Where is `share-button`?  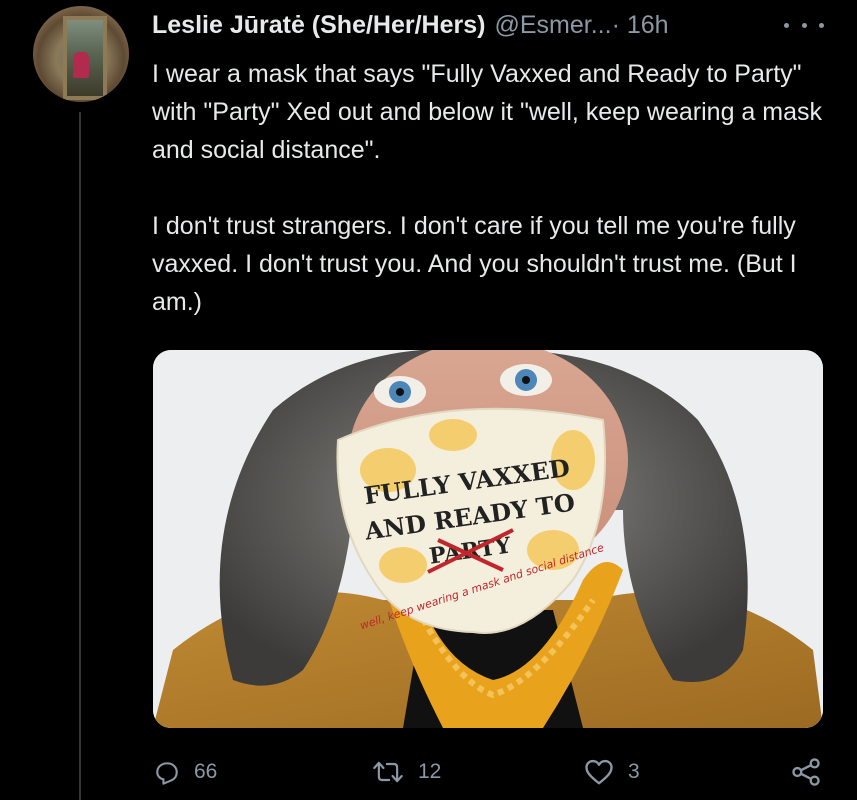
share-button is located at coordinates (806, 772).